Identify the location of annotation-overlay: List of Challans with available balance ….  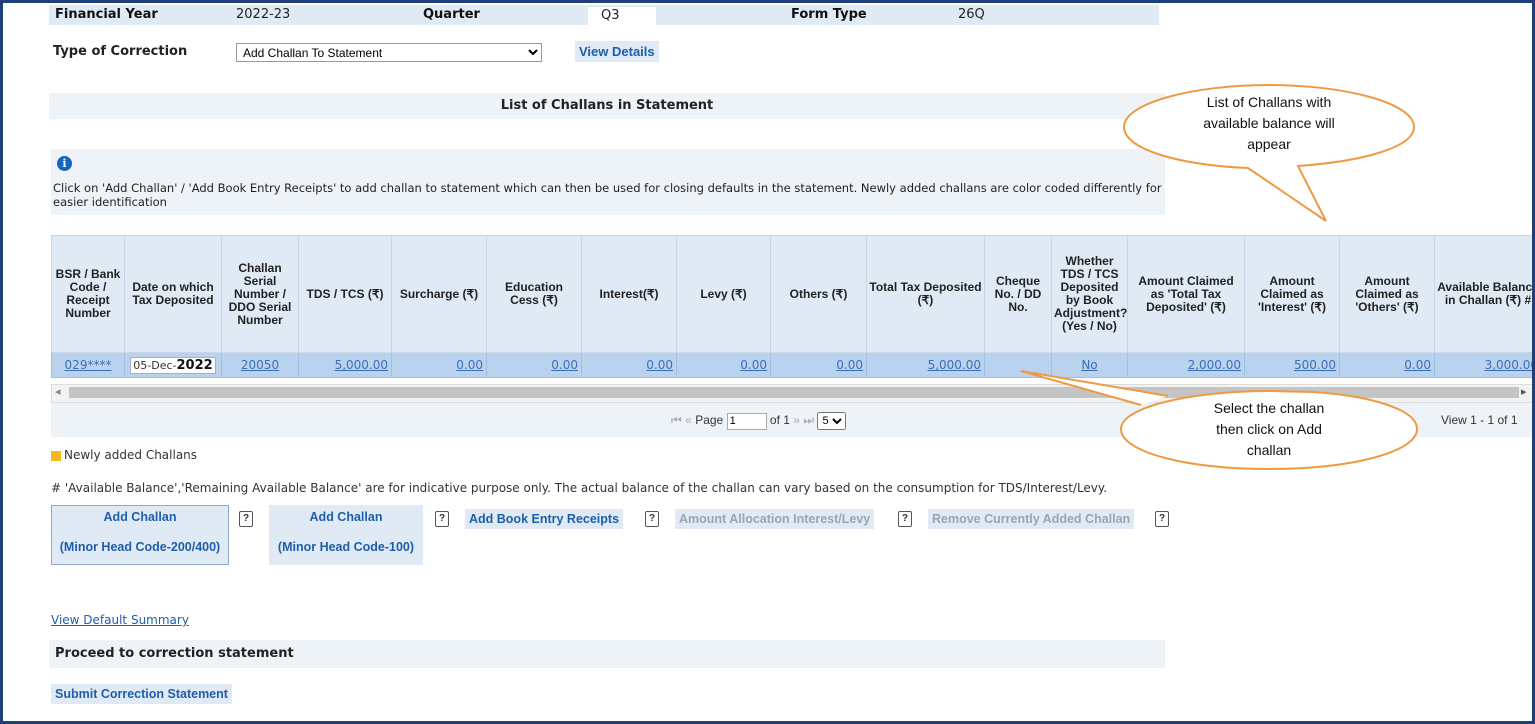
(1219, 277).